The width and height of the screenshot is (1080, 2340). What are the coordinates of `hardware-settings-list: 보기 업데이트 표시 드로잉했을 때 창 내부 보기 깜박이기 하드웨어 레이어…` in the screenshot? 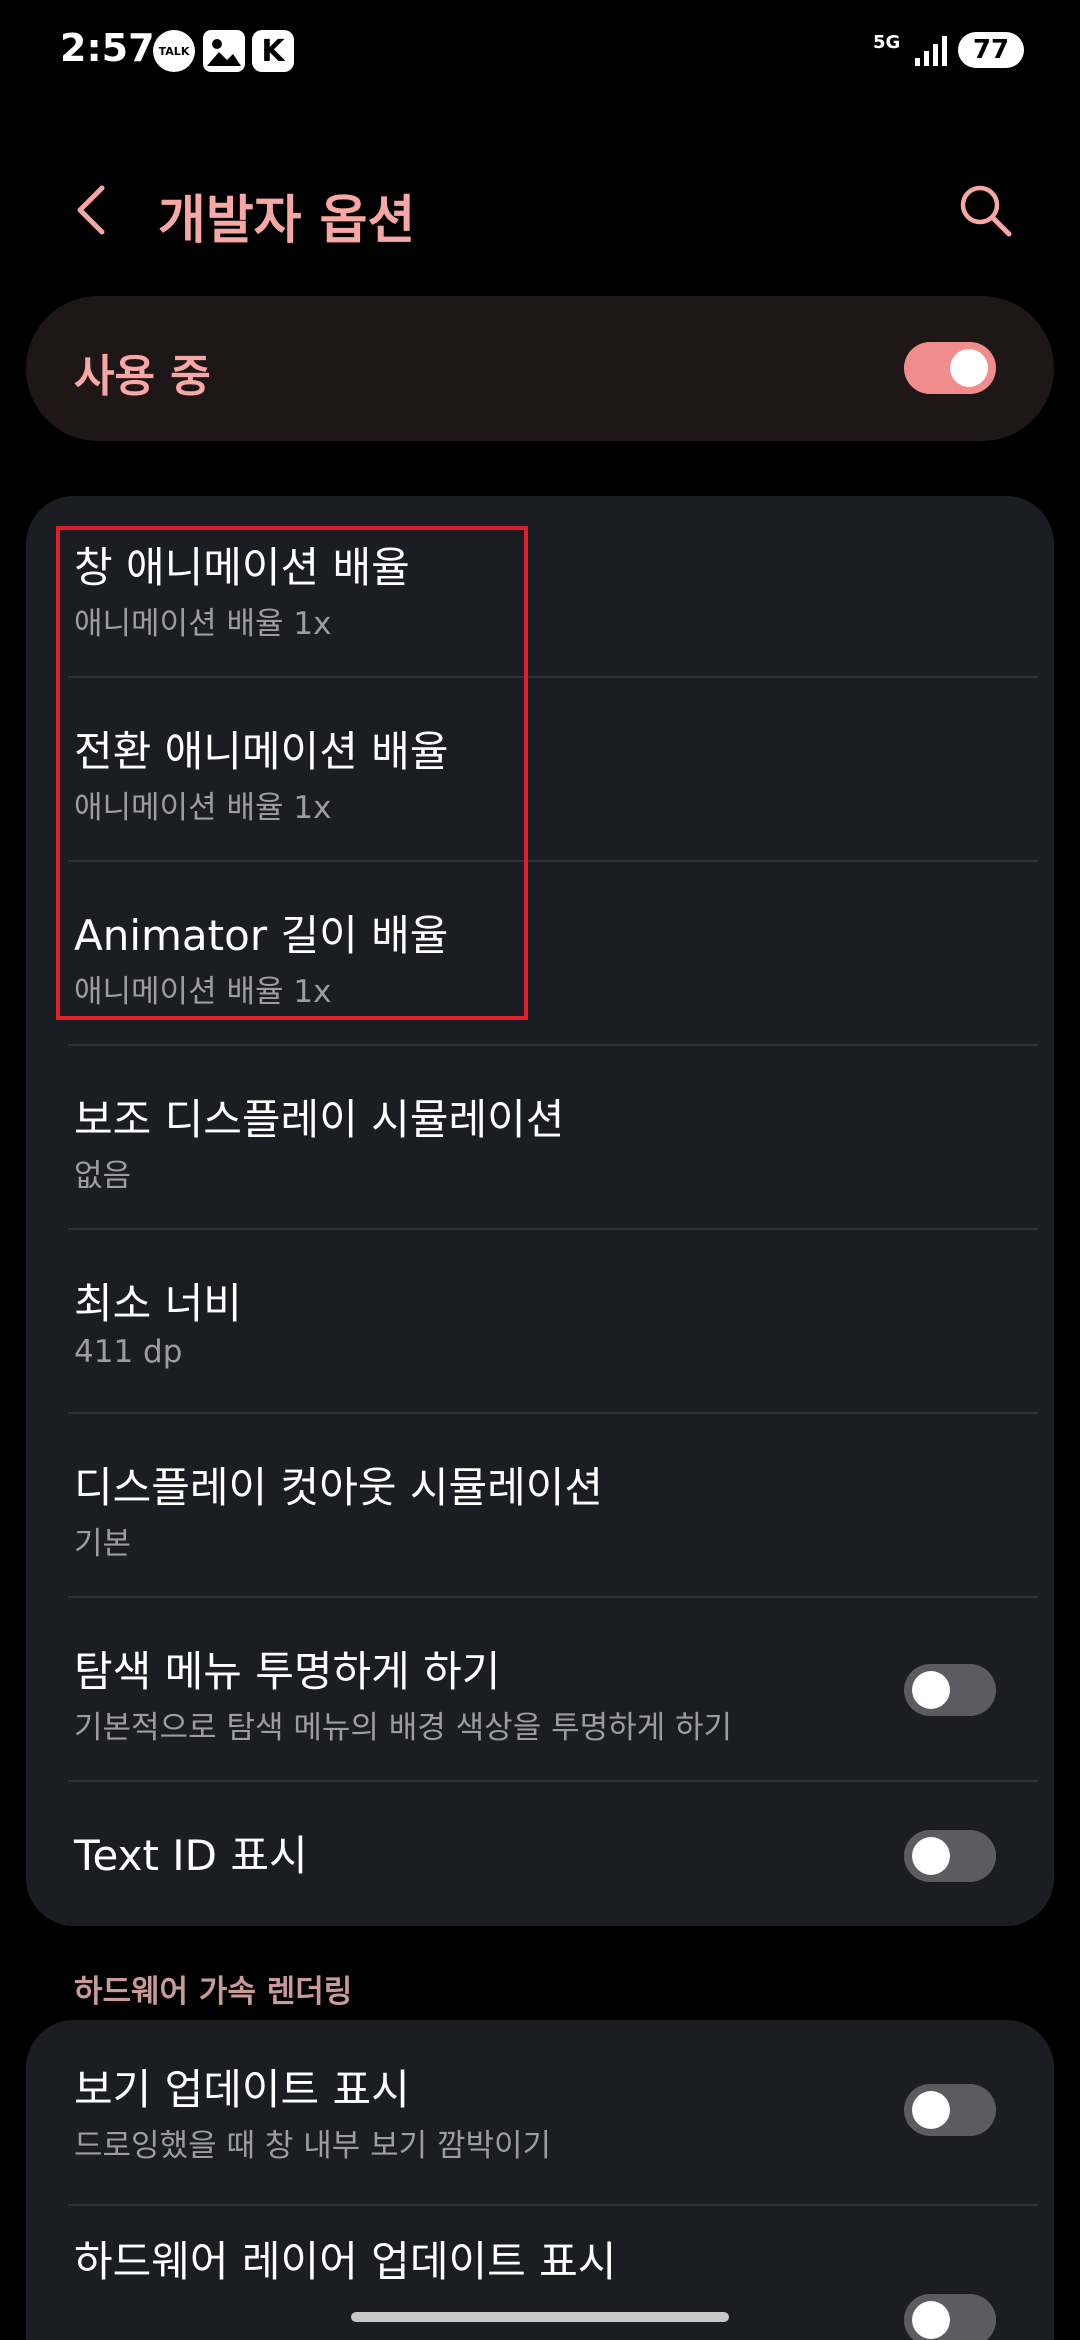 It's located at (540, 2180).